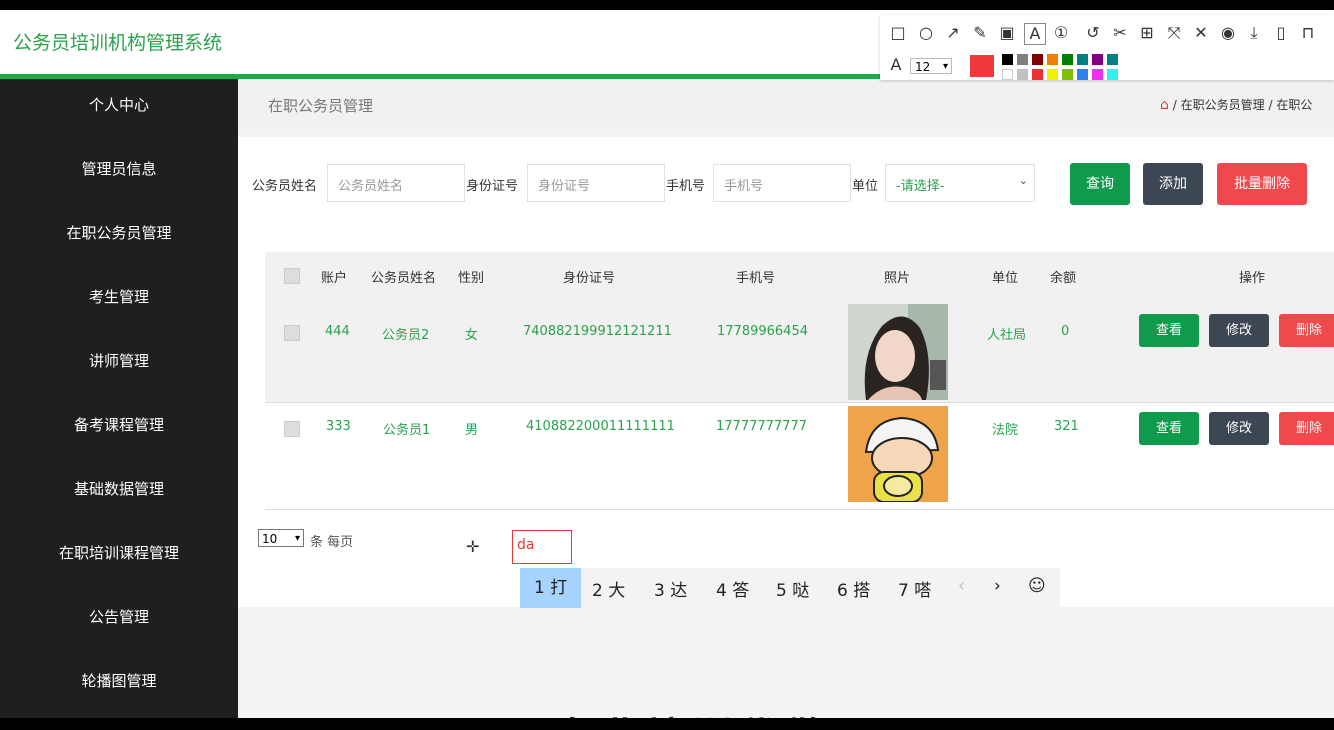 The image size is (1334, 730). I want to click on batch-delete-button: 批量删除, so click(1262, 184).